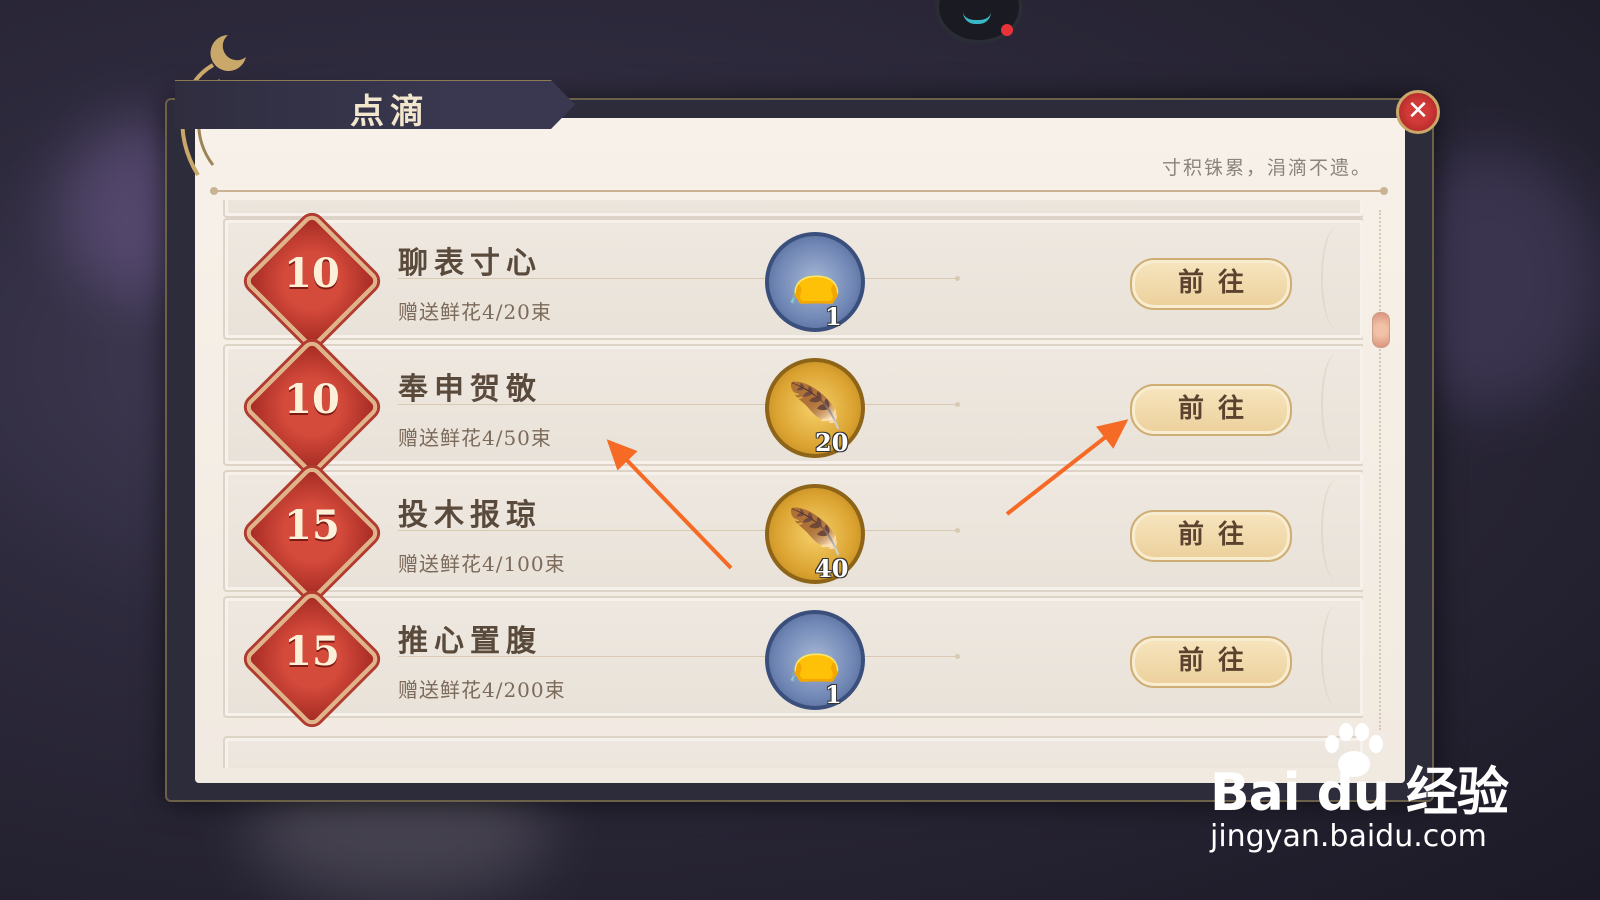 The height and width of the screenshot is (900, 1600). What do you see at coordinates (482, 564) in the screenshot?
I see `item-progress: 赠送鲜花4/100束` at bounding box center [482, 564].